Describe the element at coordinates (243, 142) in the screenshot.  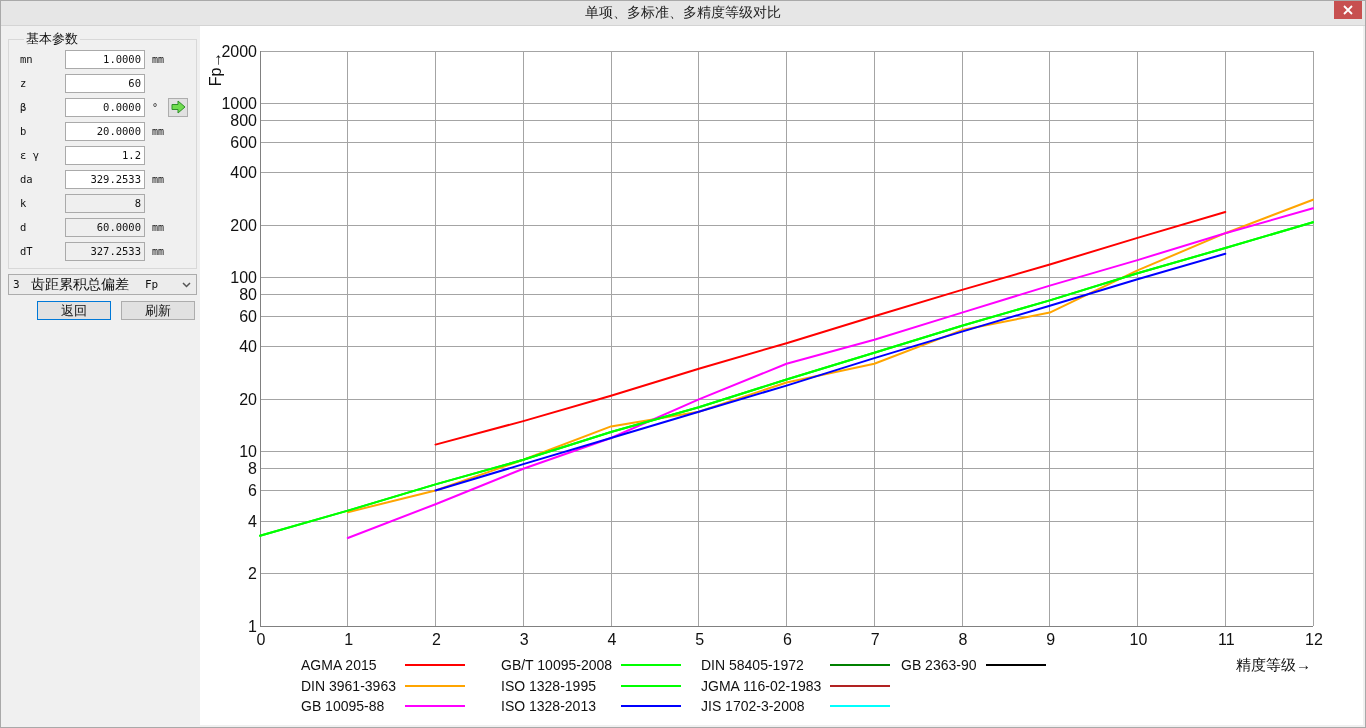
I see `axis-tick-label: 600` at that location.